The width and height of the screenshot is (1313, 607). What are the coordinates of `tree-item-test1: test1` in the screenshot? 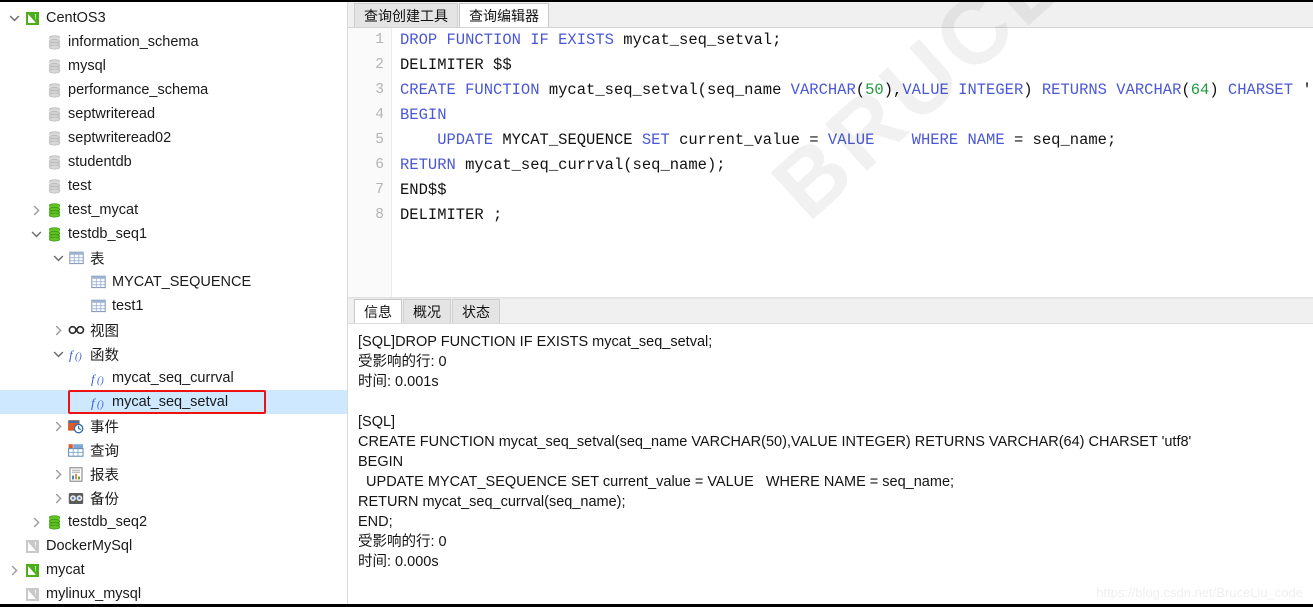 It's located at (173, 306).